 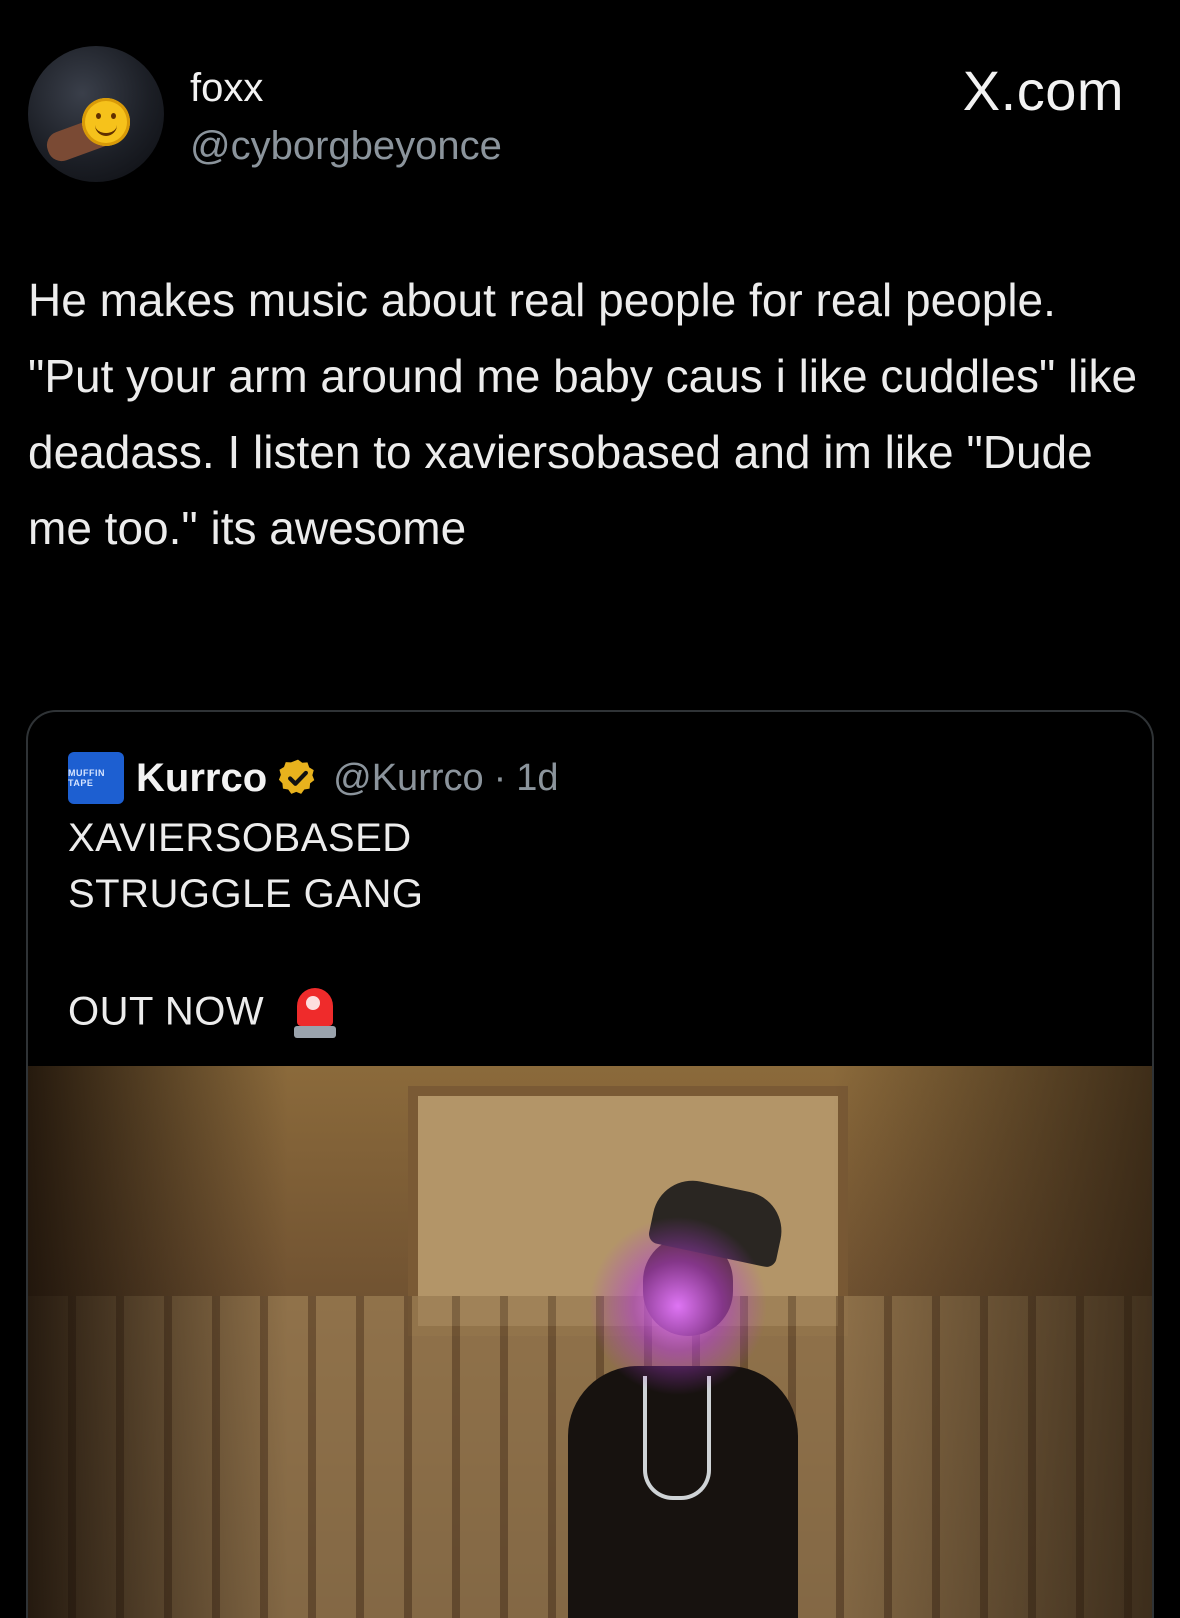 What do you see at coordinates (201, 778) in the screenshot?
I see `quoted-author-name: Kurrco` at bounding box center [201, 778].